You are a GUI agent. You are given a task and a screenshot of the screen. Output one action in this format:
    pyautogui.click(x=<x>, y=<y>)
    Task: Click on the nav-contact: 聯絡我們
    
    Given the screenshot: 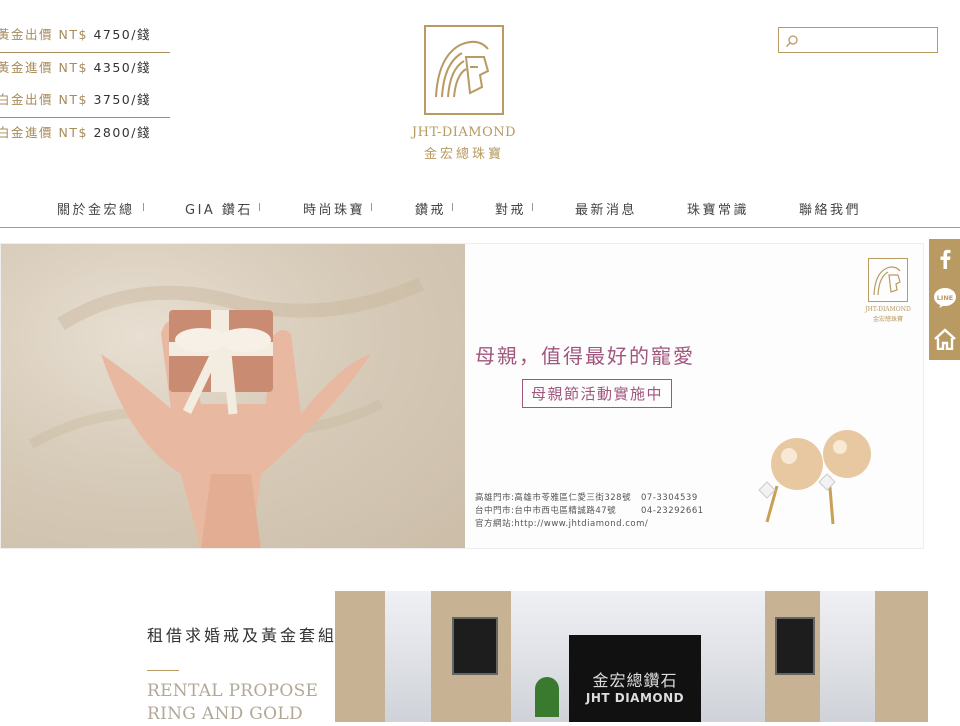 What is the action you would take?
    pyautogui.click(x=830, y=208)
    